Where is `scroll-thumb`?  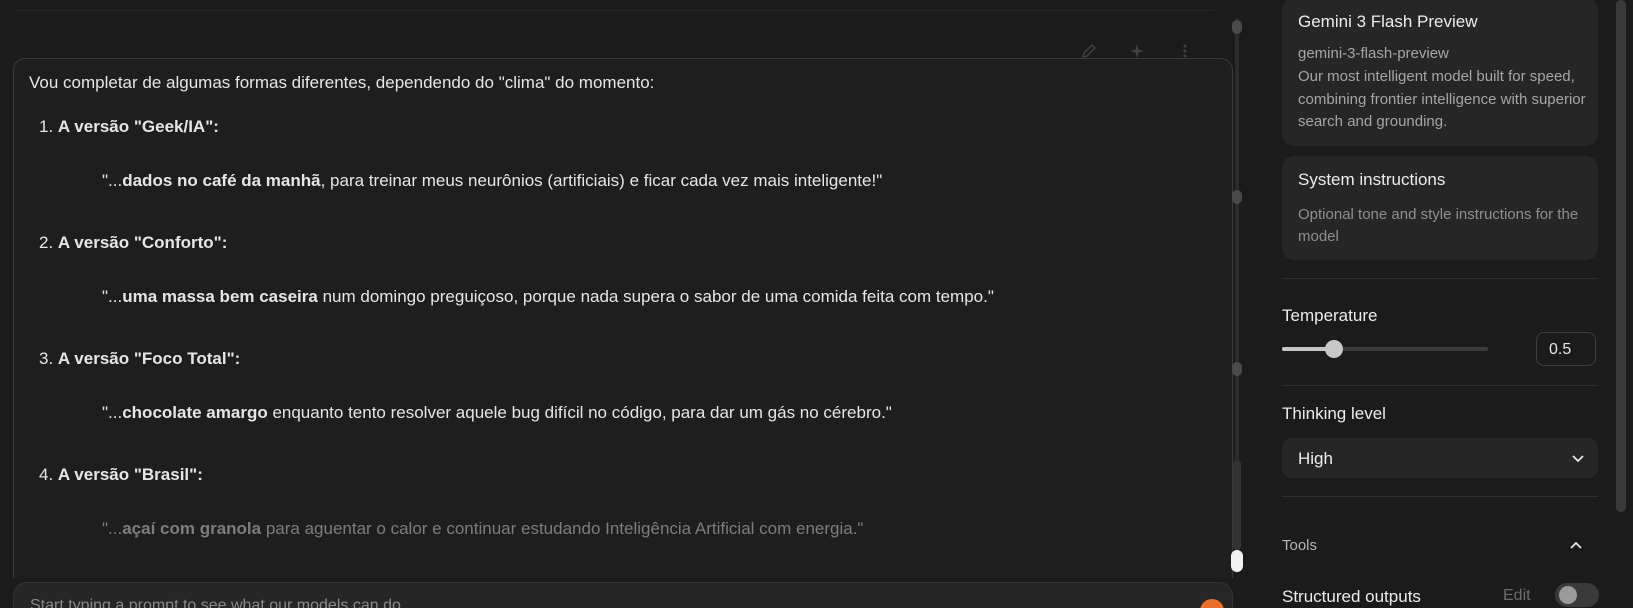
scroll-thumb is located at coordinates (1237, 561).